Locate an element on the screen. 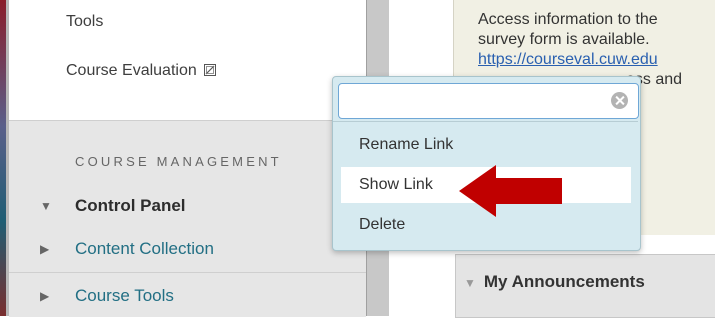 The width and height of the screenshot is (715, 319). collapse-triangle-icon: ▼ is located at coordinates (470, 283).